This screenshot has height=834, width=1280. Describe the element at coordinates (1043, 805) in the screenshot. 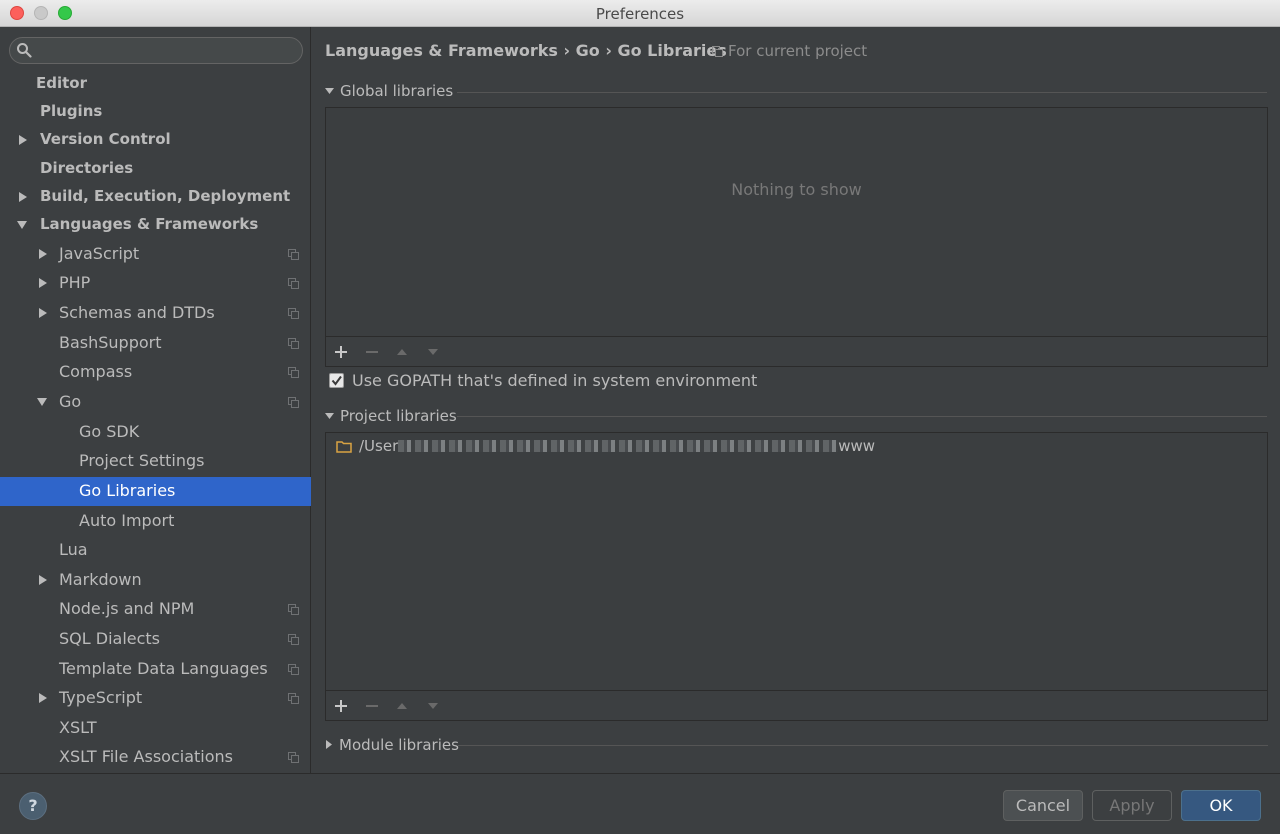

I see `cancel-button: Cancel` at that location.